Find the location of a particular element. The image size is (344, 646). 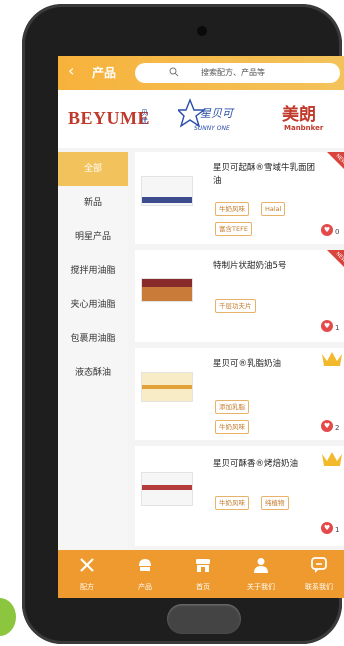

product-name: 星贝可起酥®雪域牛乳面团油 is located at coordinates (264, 174).